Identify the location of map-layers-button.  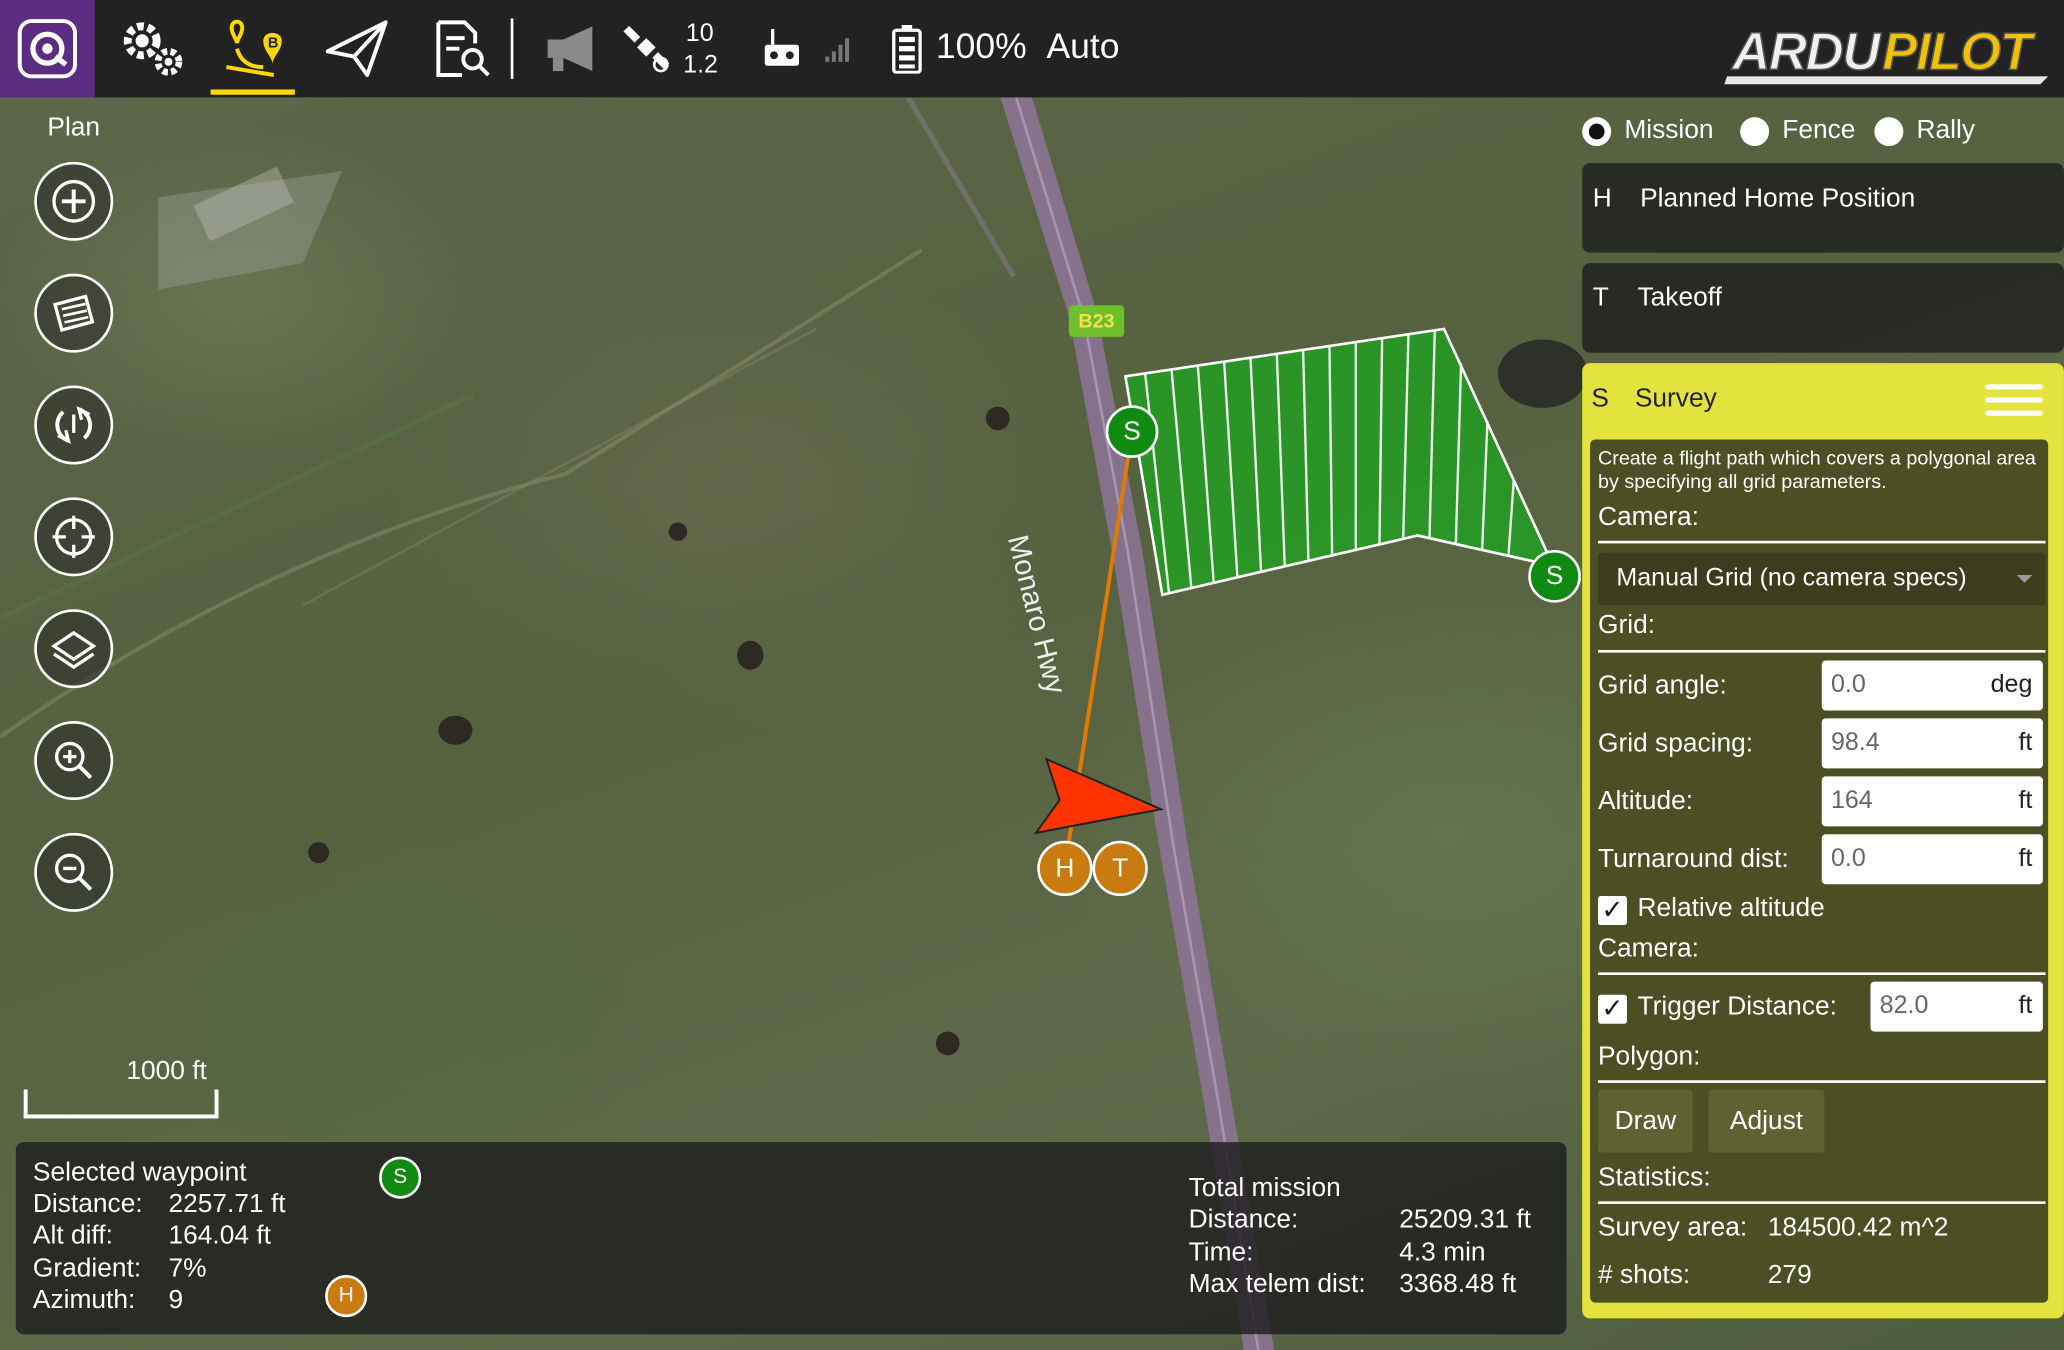
(74, 649).